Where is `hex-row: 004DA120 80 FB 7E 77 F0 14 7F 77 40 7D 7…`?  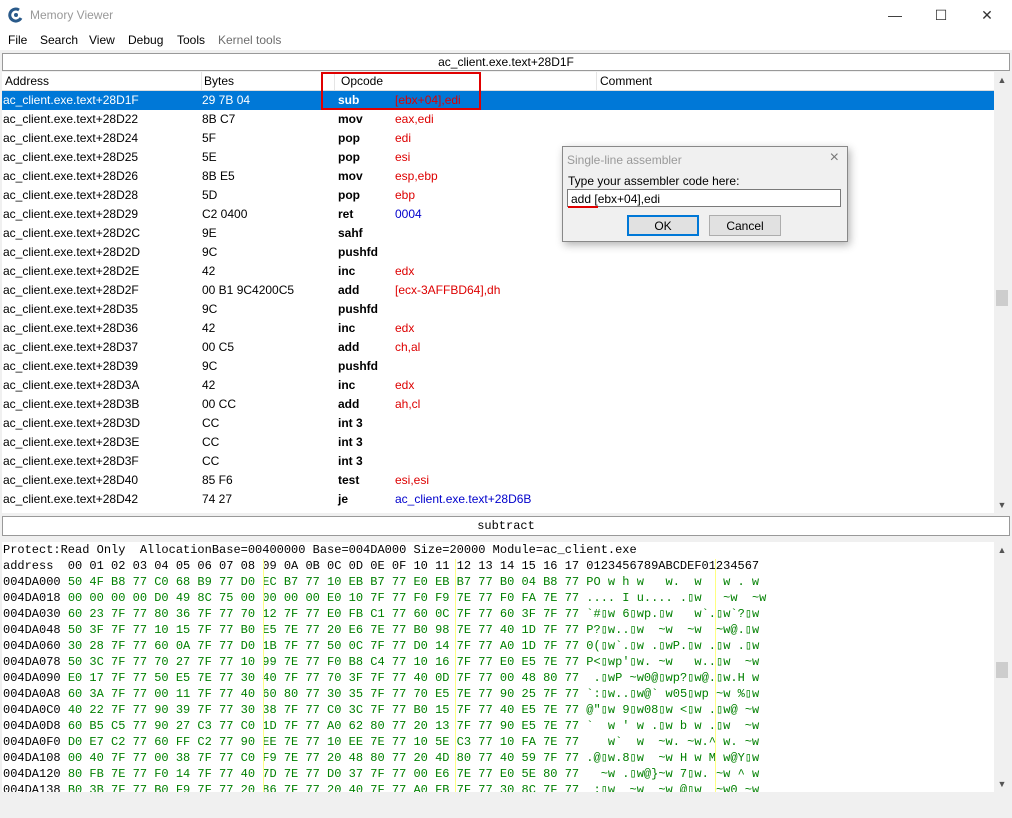 hex-row: 004DA120 80 FB 7E 77 F0 14 7F 77 40 7D 7… is located at coordinates (381, 774).